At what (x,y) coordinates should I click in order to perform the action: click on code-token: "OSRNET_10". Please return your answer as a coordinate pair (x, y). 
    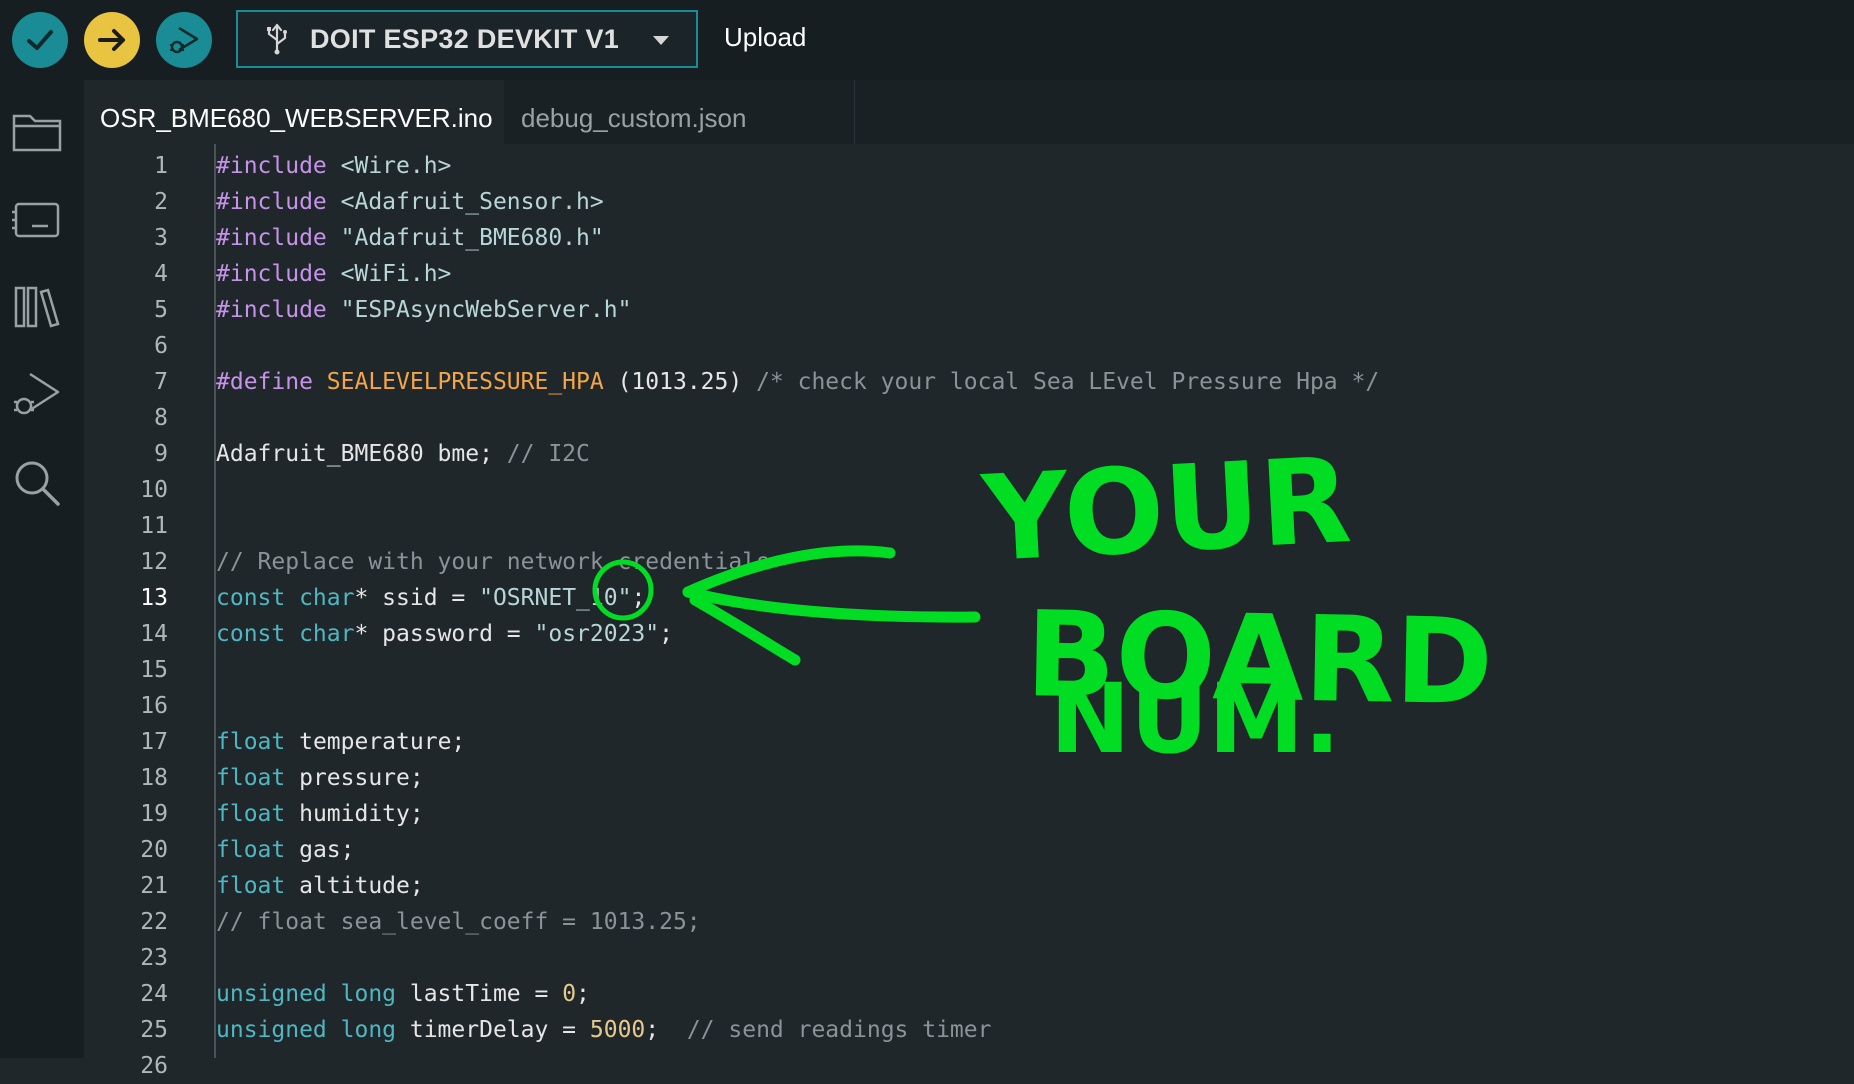
    Looking at the image, I should click on (555, 598).